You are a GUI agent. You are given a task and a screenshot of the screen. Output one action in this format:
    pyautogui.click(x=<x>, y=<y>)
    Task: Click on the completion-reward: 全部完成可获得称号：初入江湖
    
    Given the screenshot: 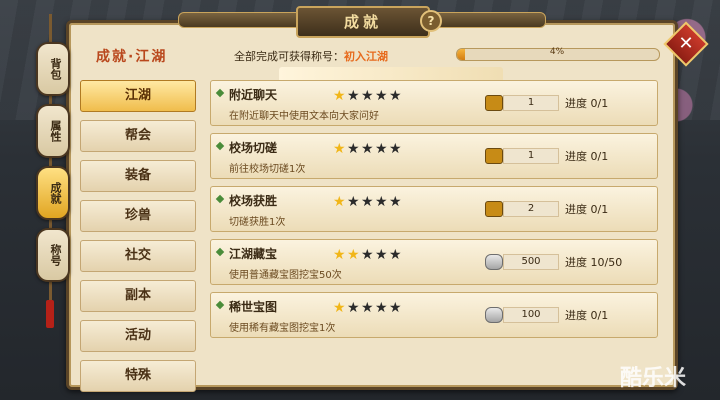 What is the action you would take?
    pyautogui.click(x=311, y=56)
    